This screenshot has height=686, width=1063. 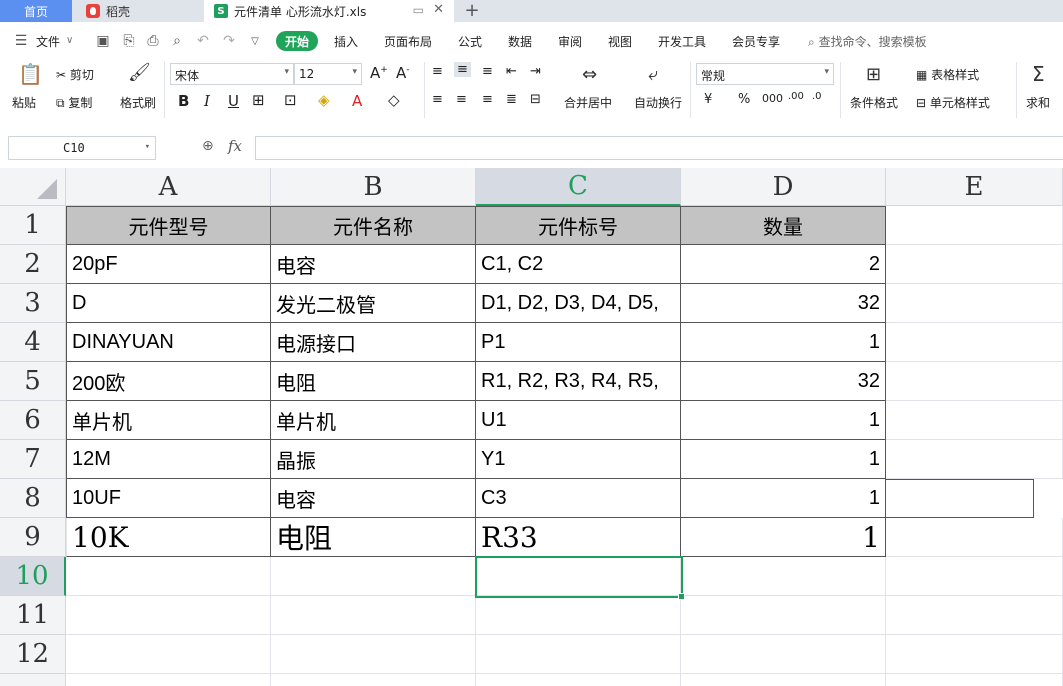 I want to click on pin-icon: ▭, so click(x=418, y=10).